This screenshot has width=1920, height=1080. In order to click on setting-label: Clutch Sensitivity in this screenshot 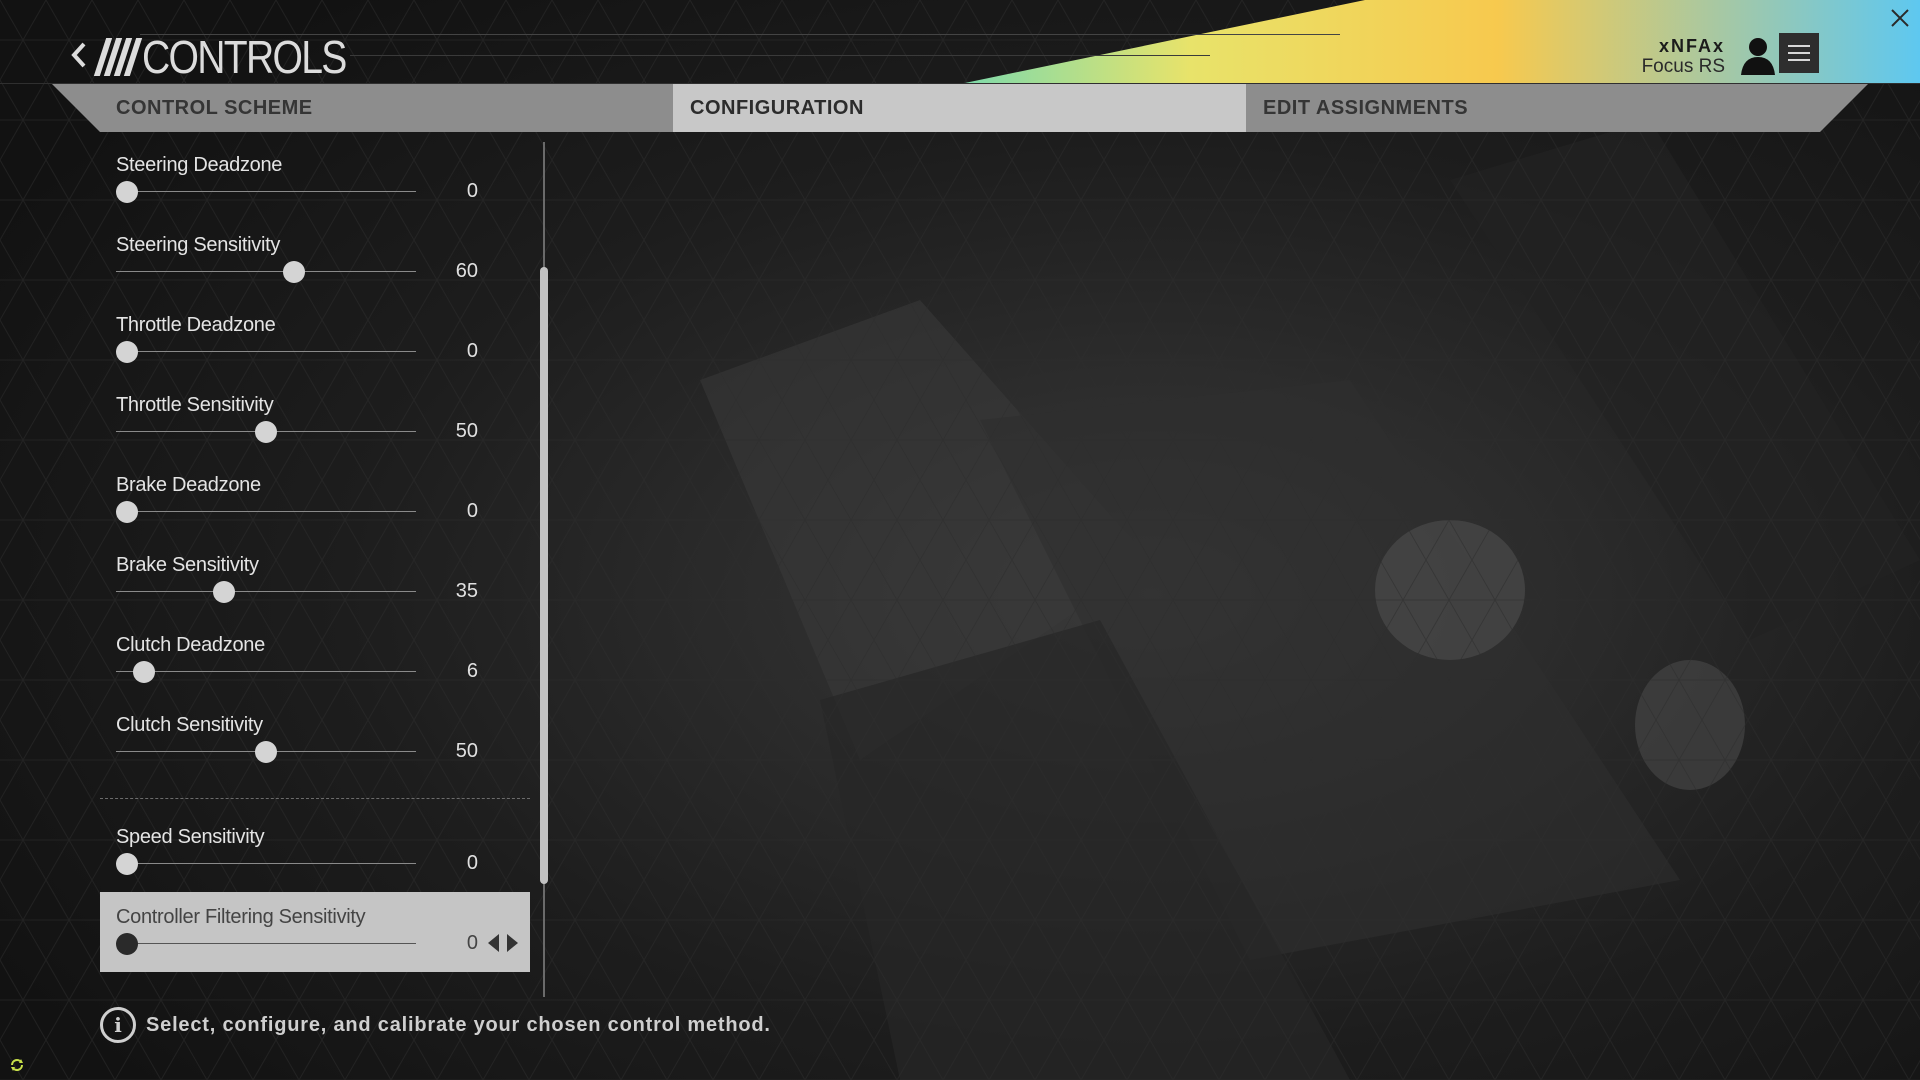, I will do `click(189, 725)`.